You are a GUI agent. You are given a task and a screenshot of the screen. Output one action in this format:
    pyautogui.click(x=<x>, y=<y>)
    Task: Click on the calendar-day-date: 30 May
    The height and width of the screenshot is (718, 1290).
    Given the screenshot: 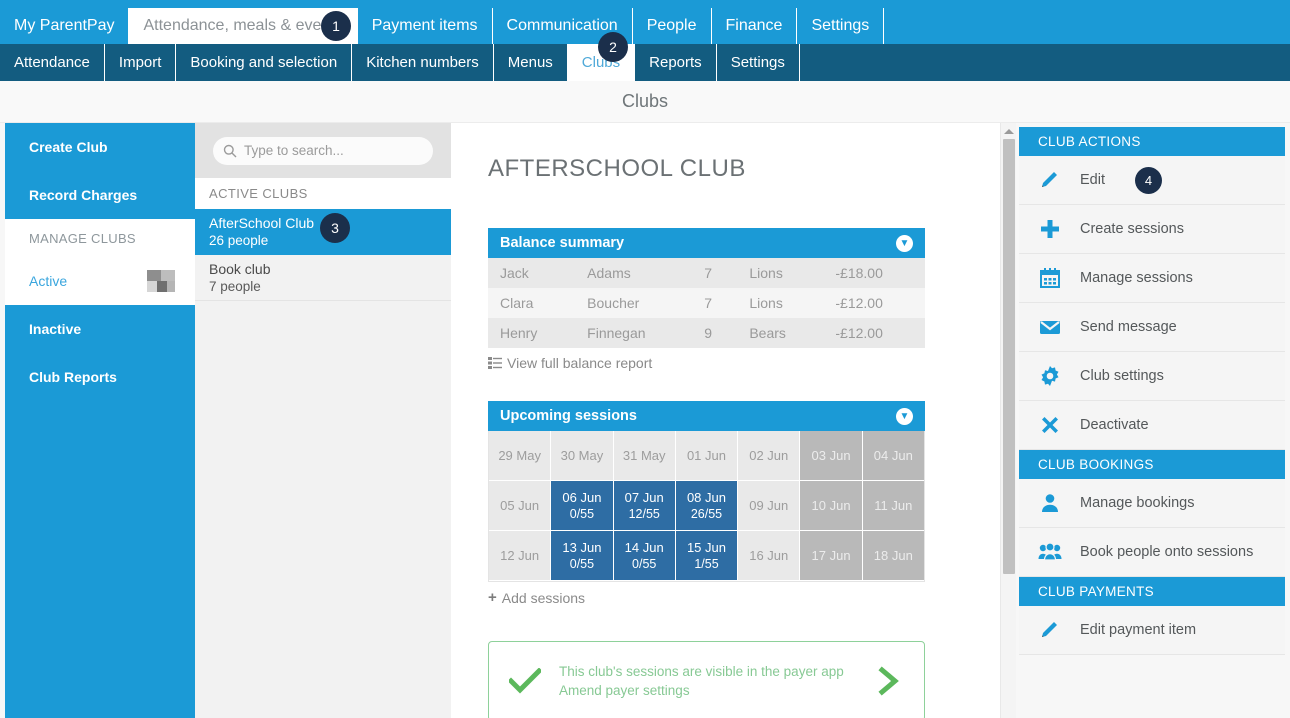 What is the action you would take?
    pyautogui.click(x=582, y=455)
    